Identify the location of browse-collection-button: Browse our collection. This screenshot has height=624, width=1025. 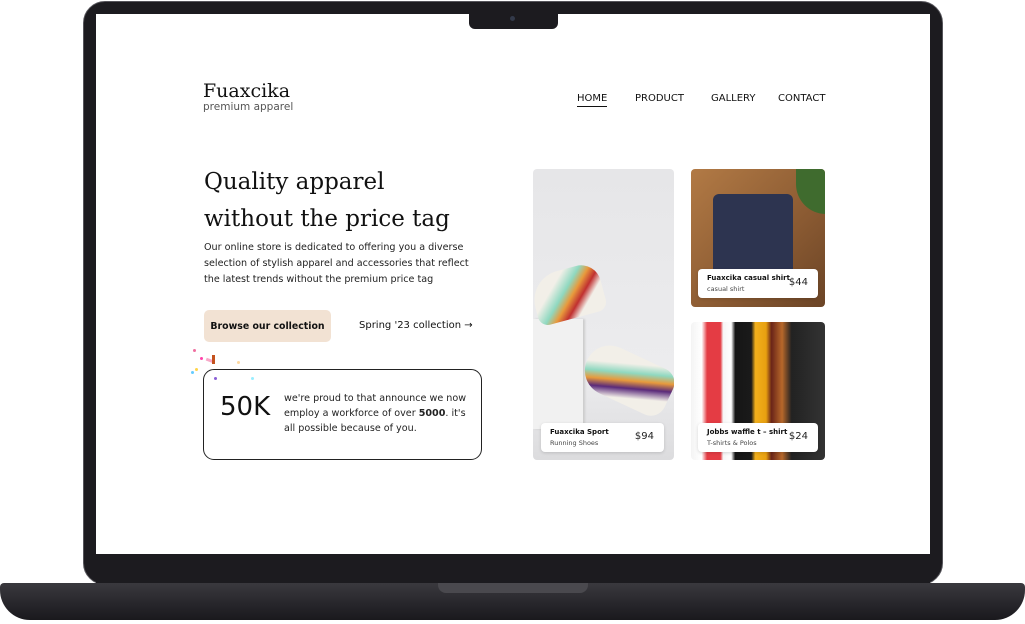
(267, 326).